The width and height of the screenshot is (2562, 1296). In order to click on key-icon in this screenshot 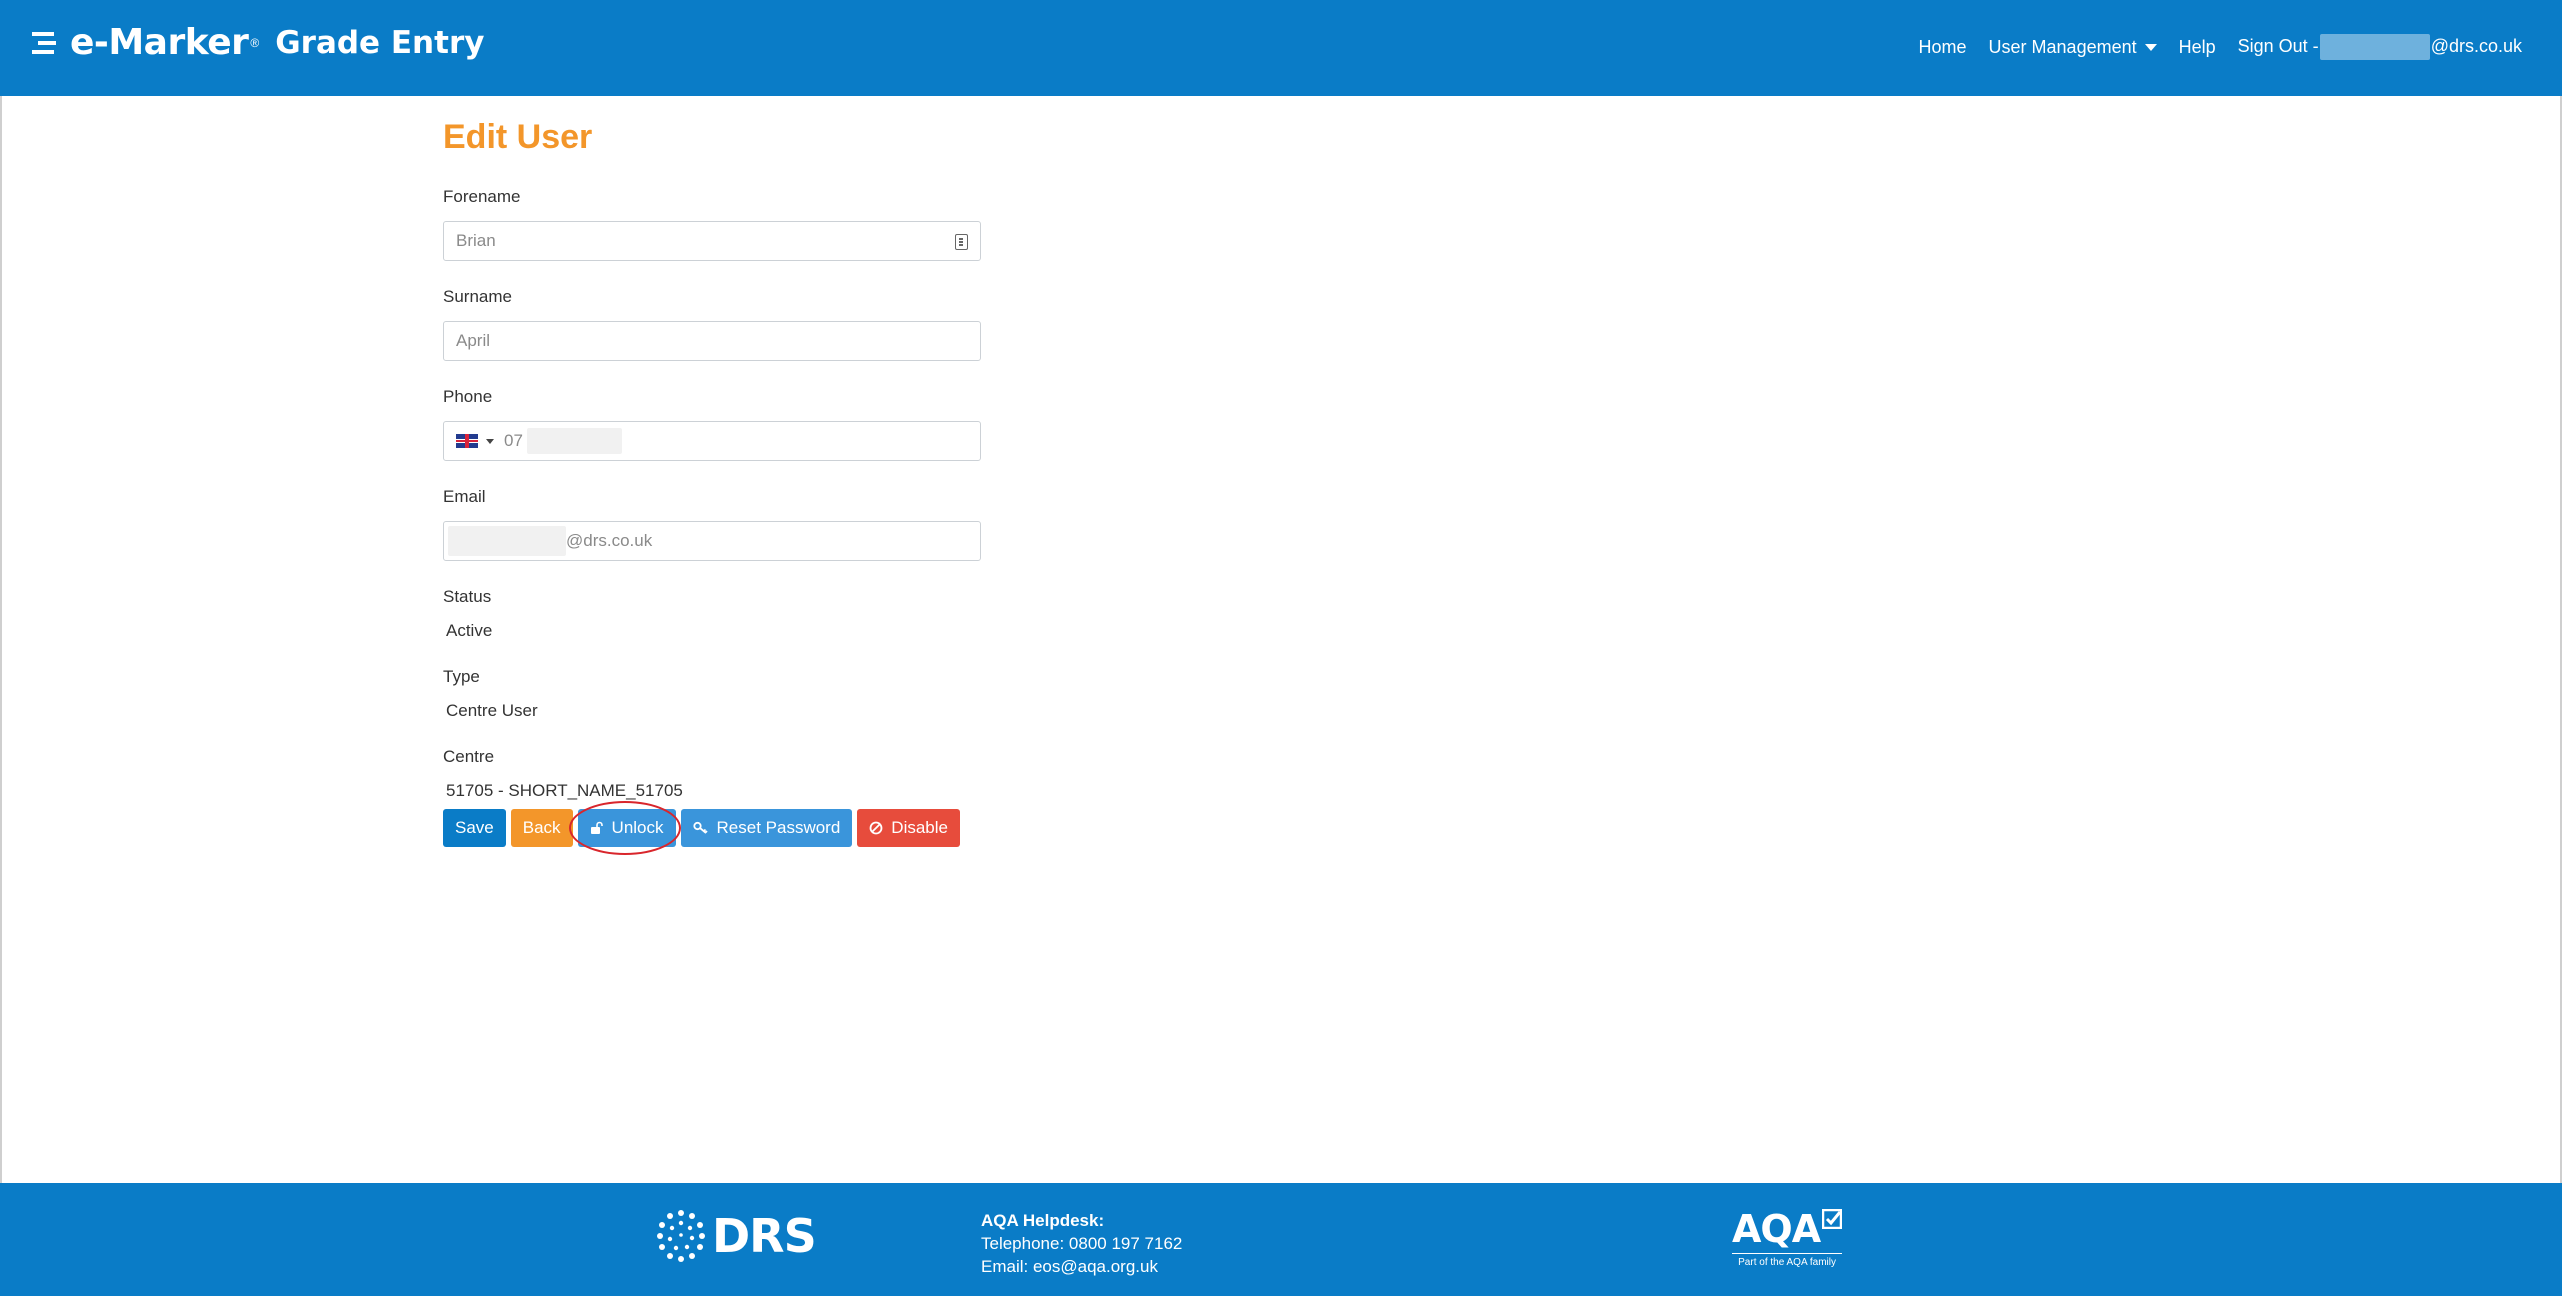, I will do `click(700, 828)`.